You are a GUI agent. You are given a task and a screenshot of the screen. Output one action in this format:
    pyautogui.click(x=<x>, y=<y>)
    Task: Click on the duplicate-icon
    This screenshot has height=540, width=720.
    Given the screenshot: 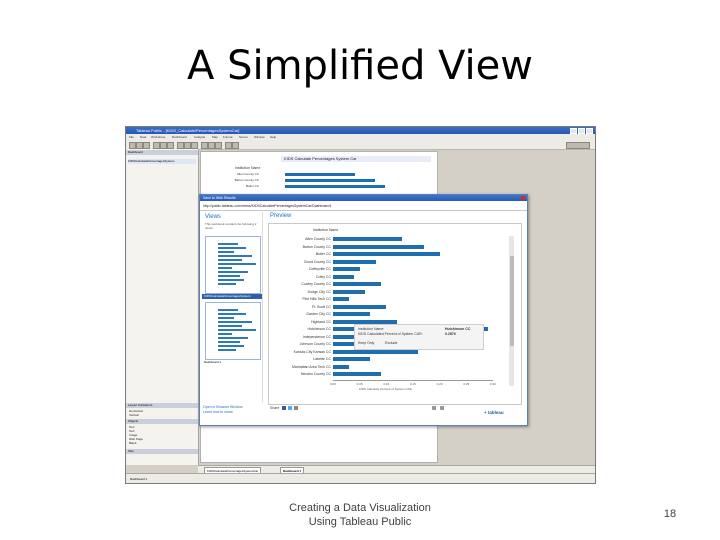 What is the action you would take?
    pyautogui.click(x=163, y=145)
    